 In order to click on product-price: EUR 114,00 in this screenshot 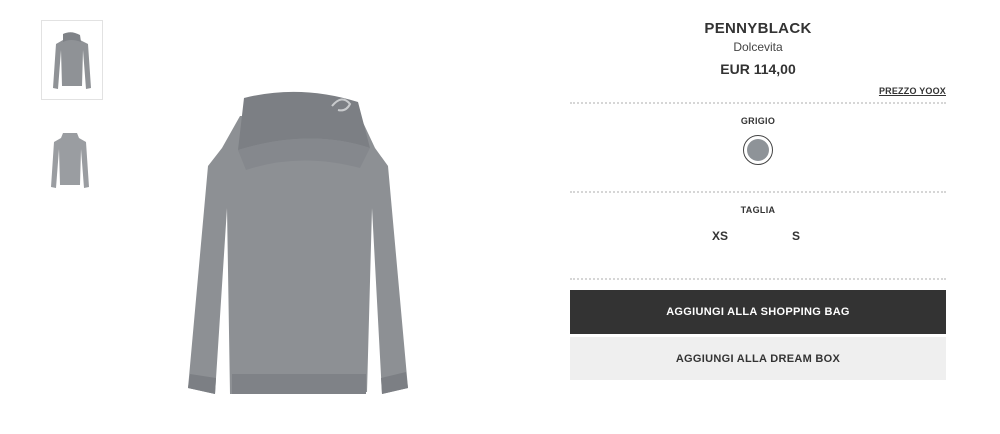, I will do `click(758, 69)`.